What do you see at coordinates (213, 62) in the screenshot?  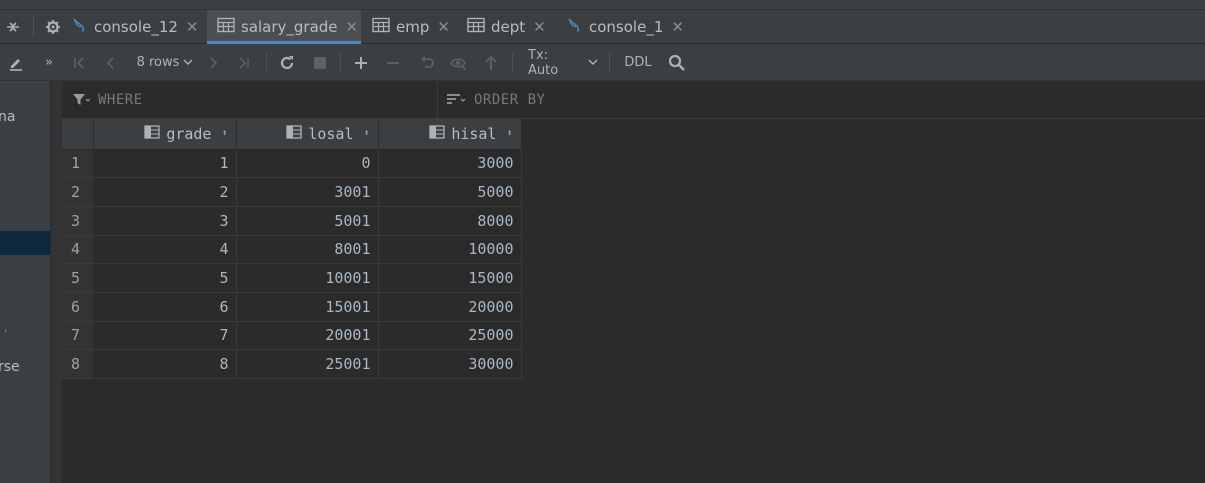 I see `next-page-icon` at bounding box center [213, 62].